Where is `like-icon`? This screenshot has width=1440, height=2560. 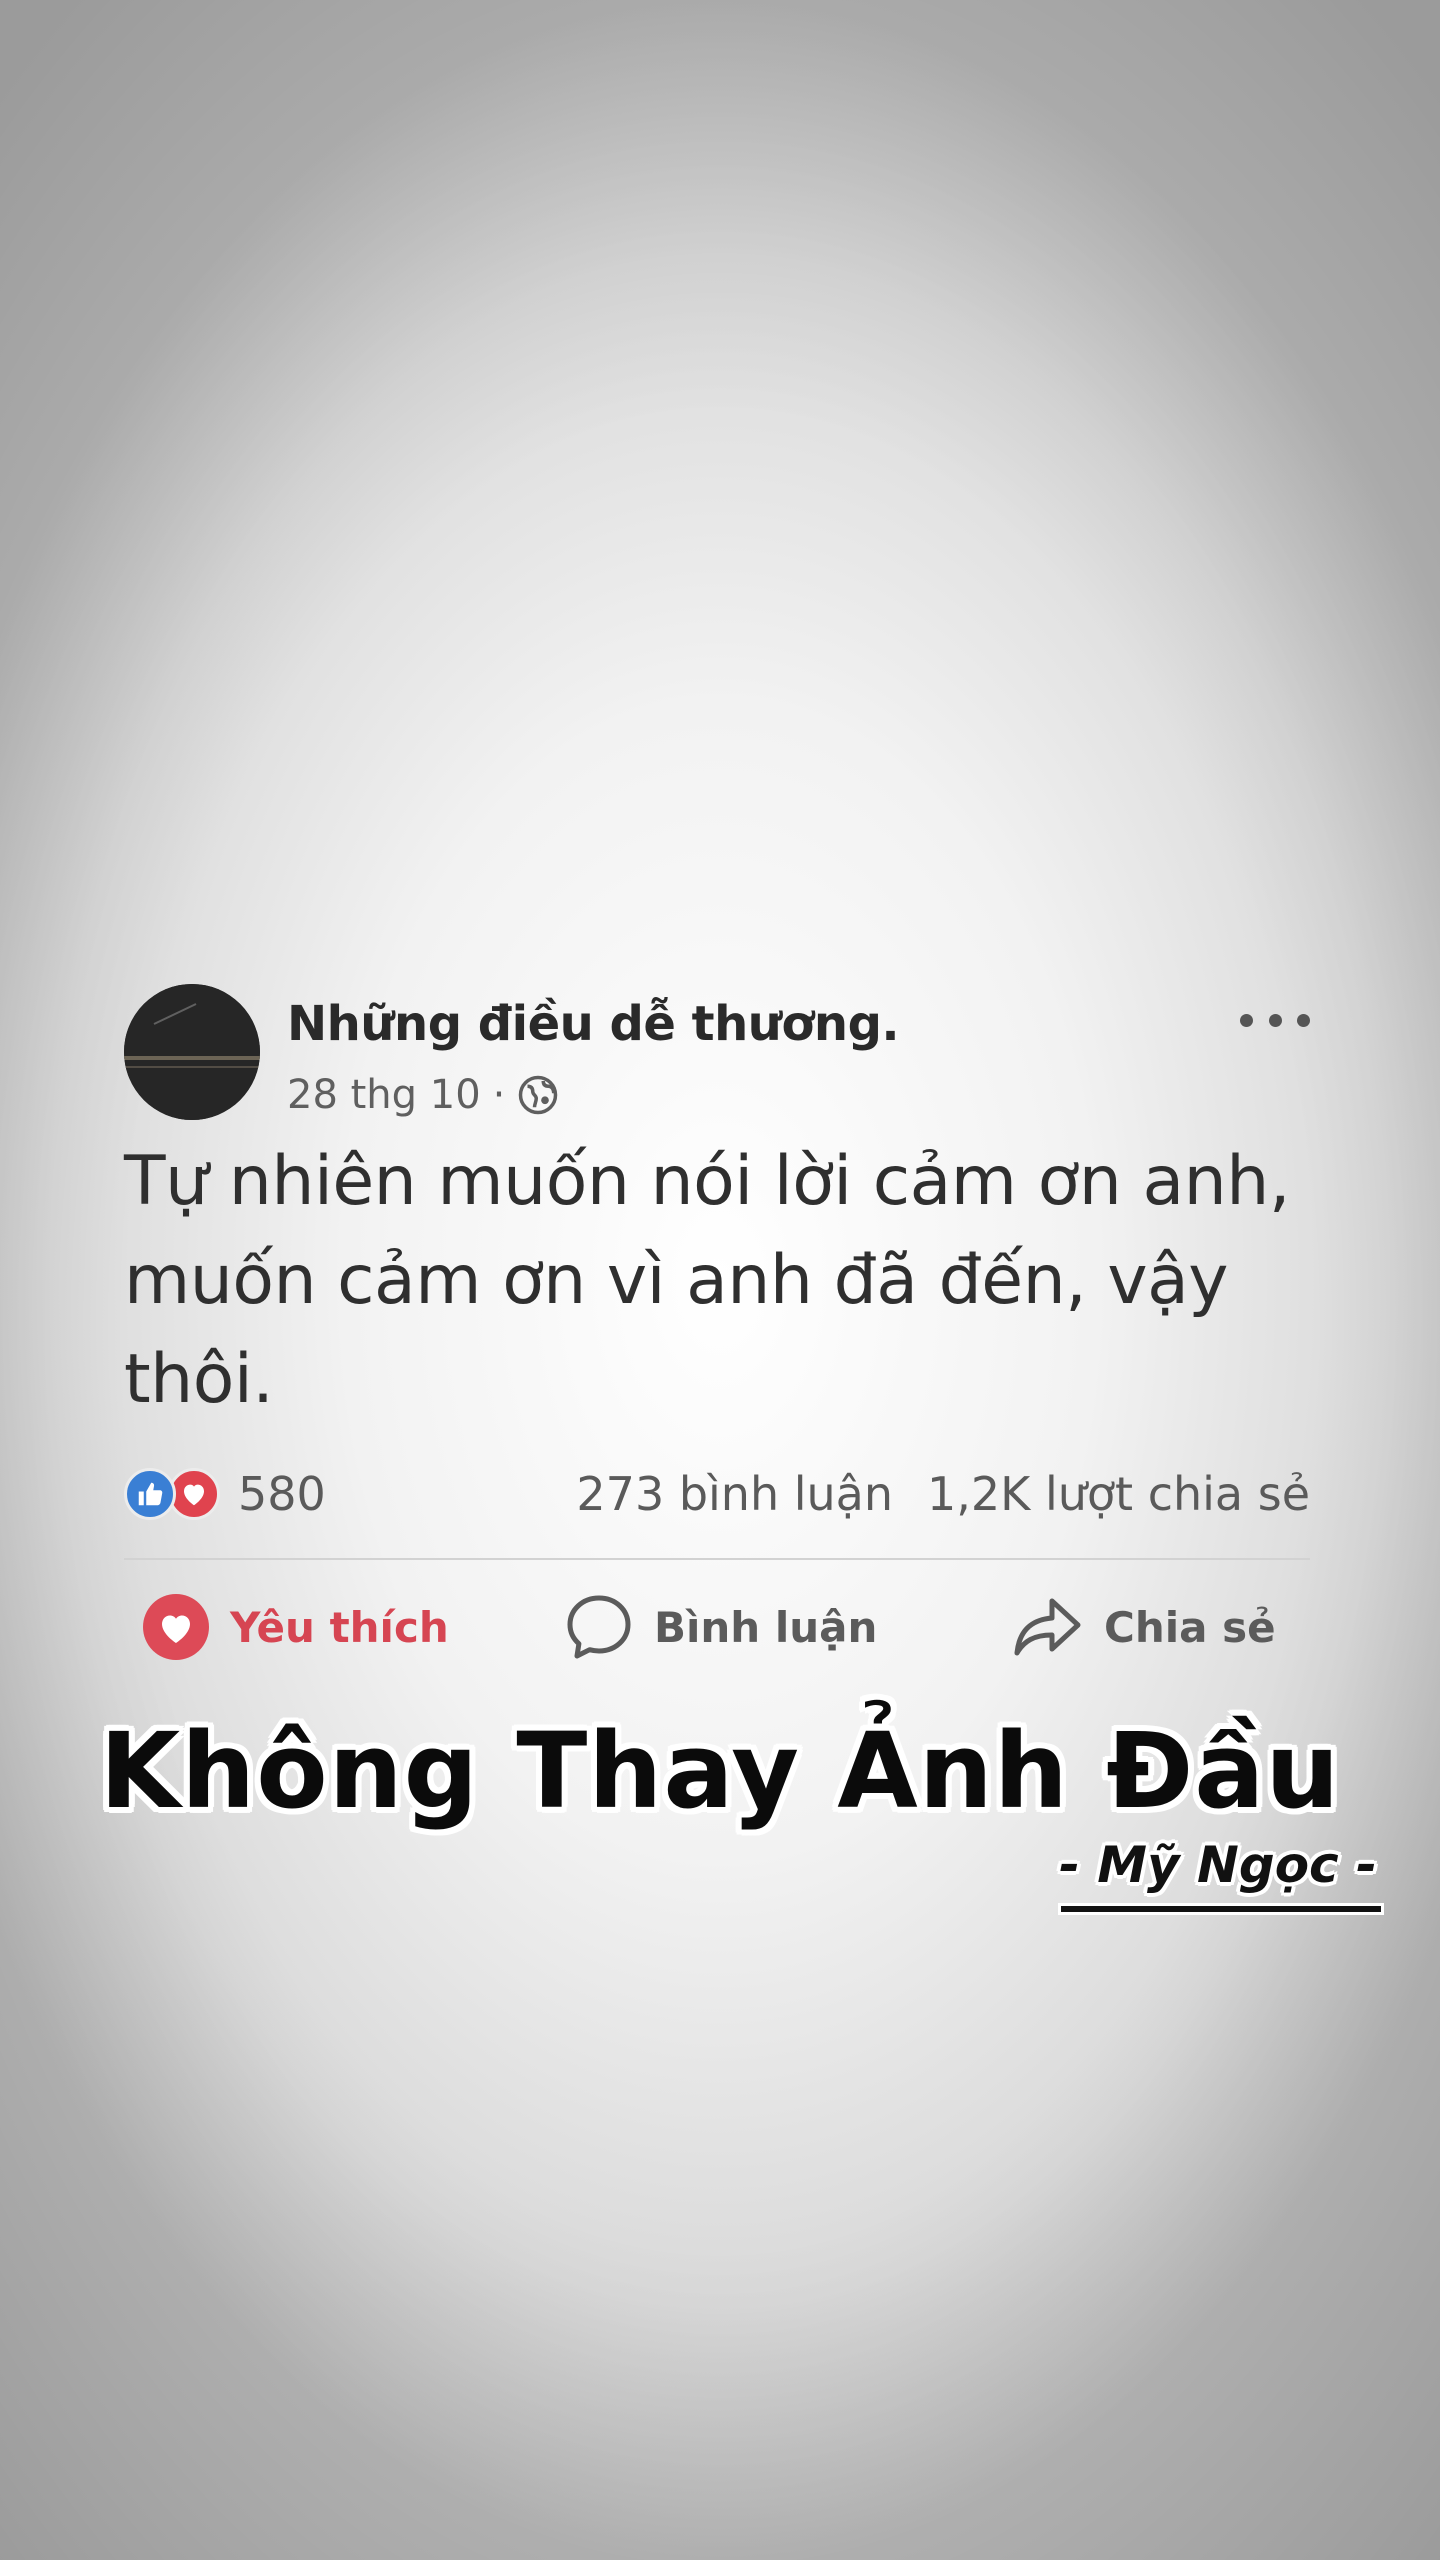 like-icon is located at coordinates (150, 1494).